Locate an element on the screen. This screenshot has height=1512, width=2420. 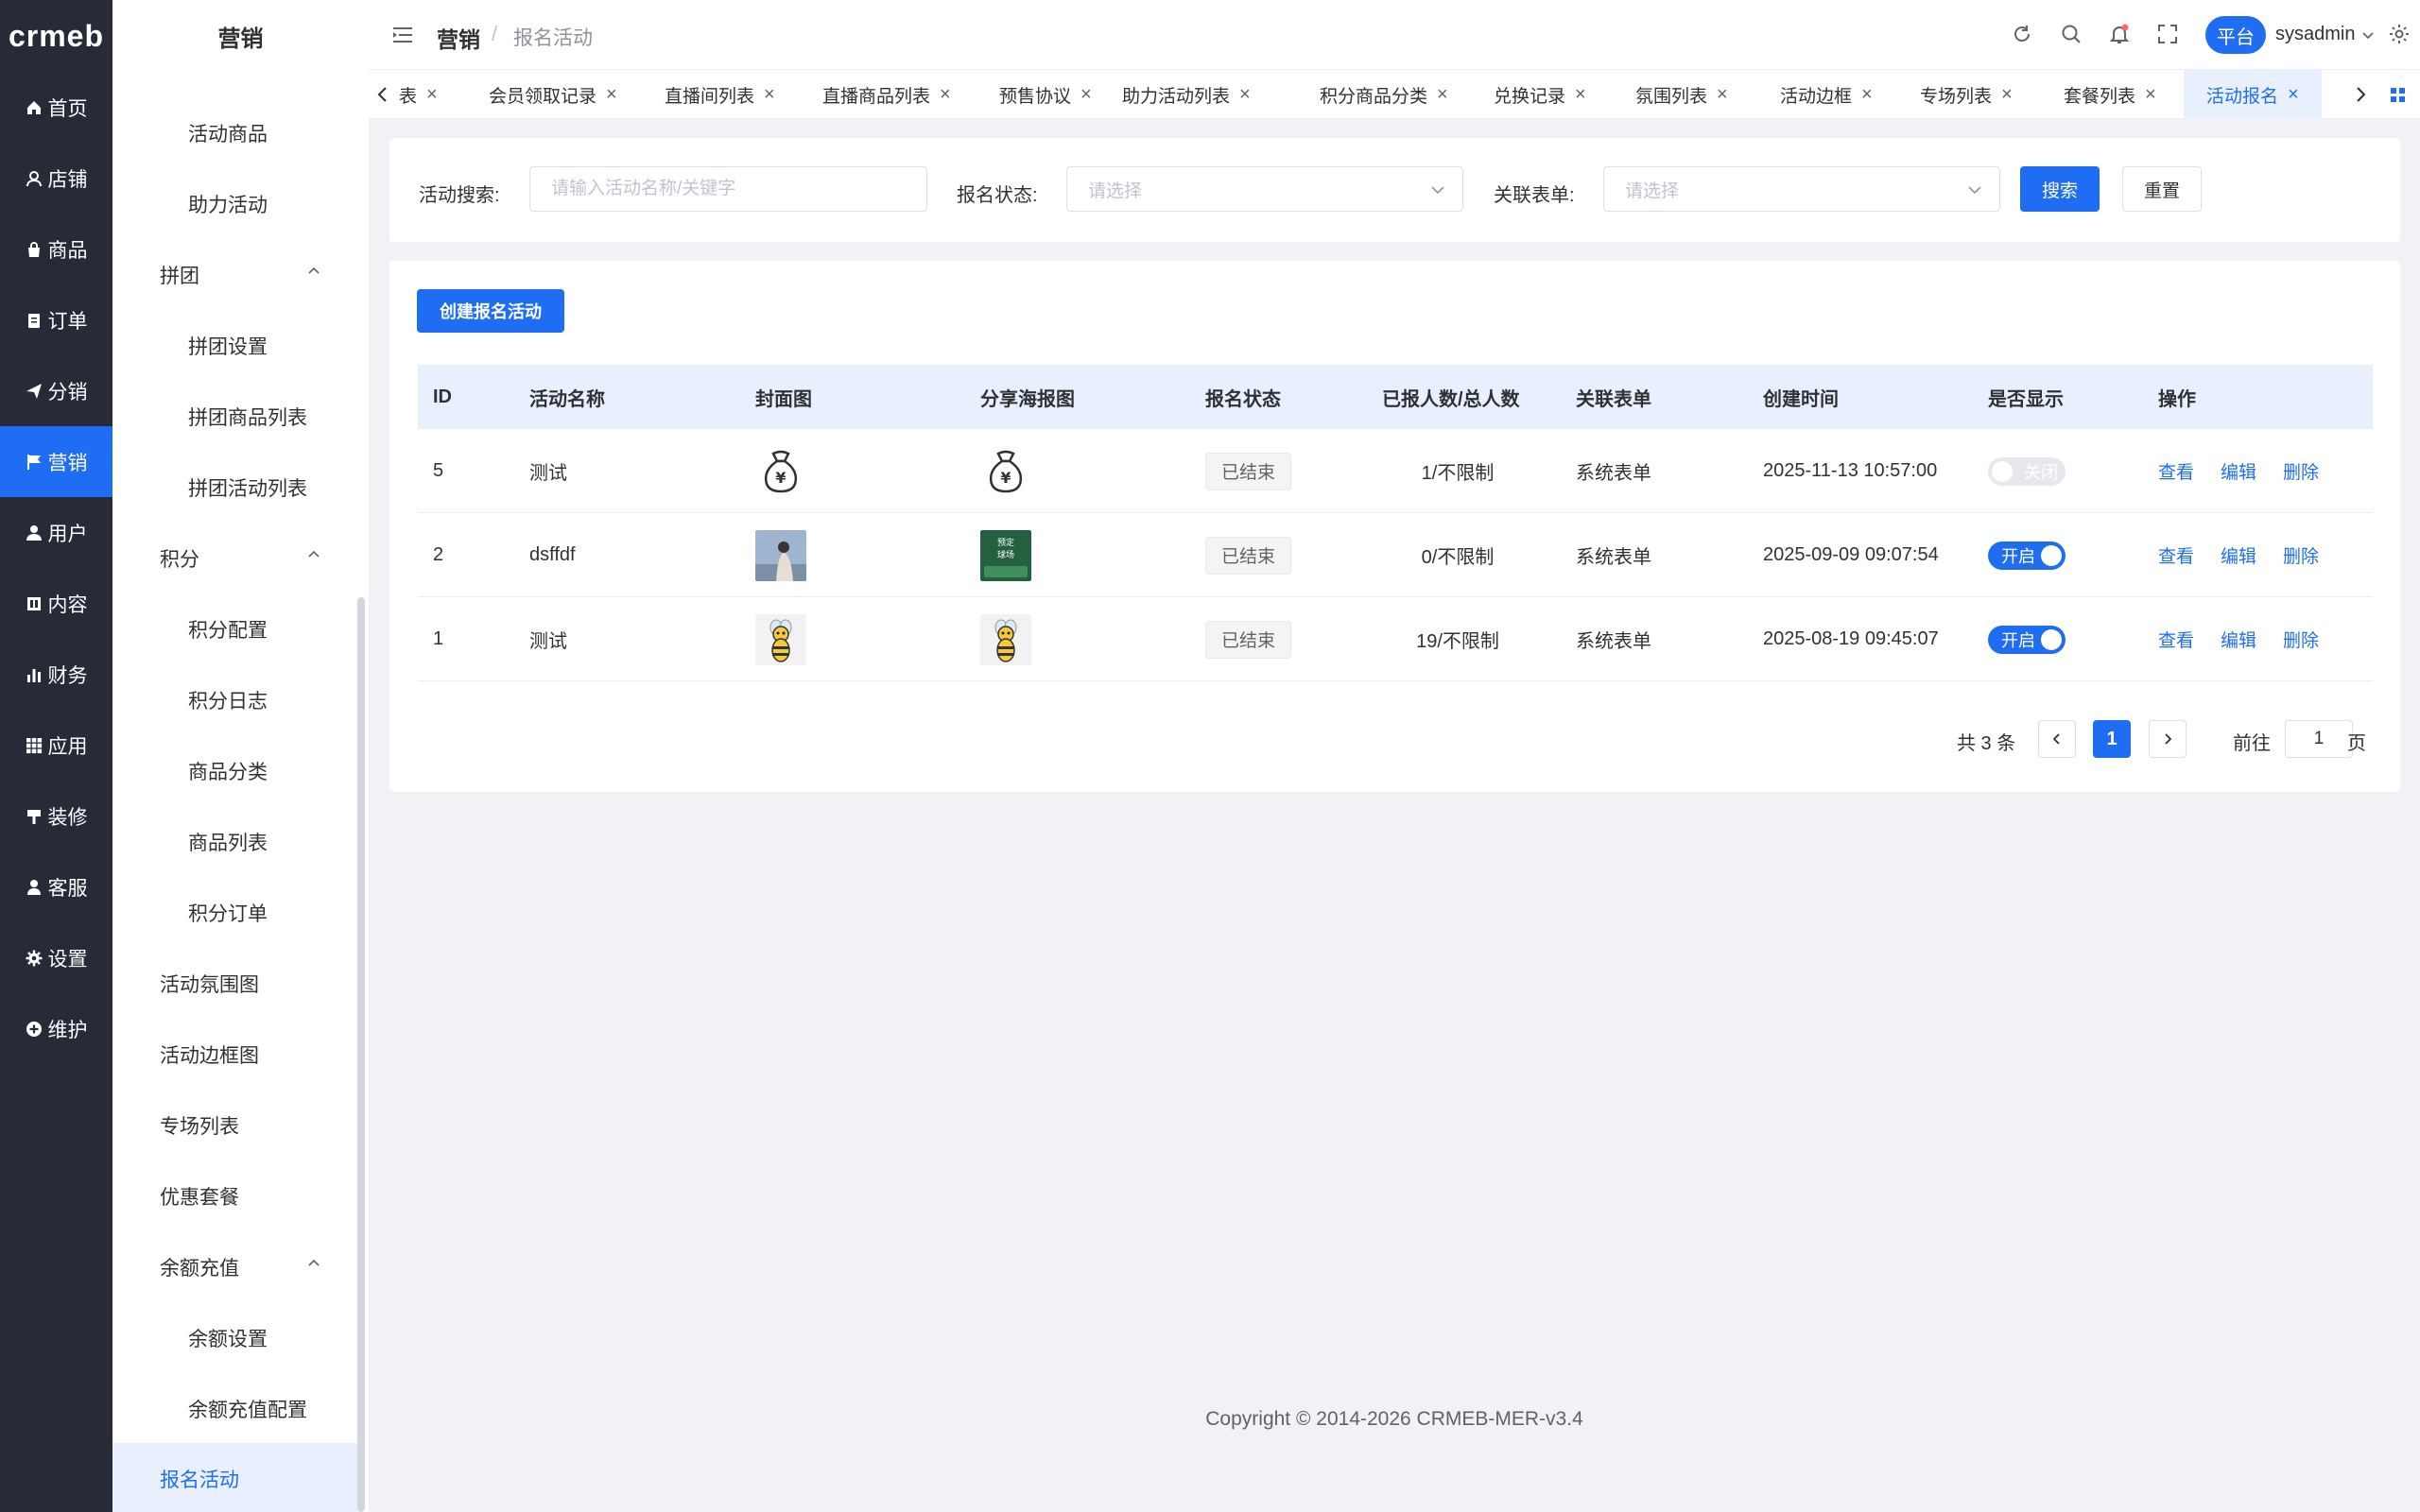
secondary-nav-item: 积分 is located at coordinates (235, 558).